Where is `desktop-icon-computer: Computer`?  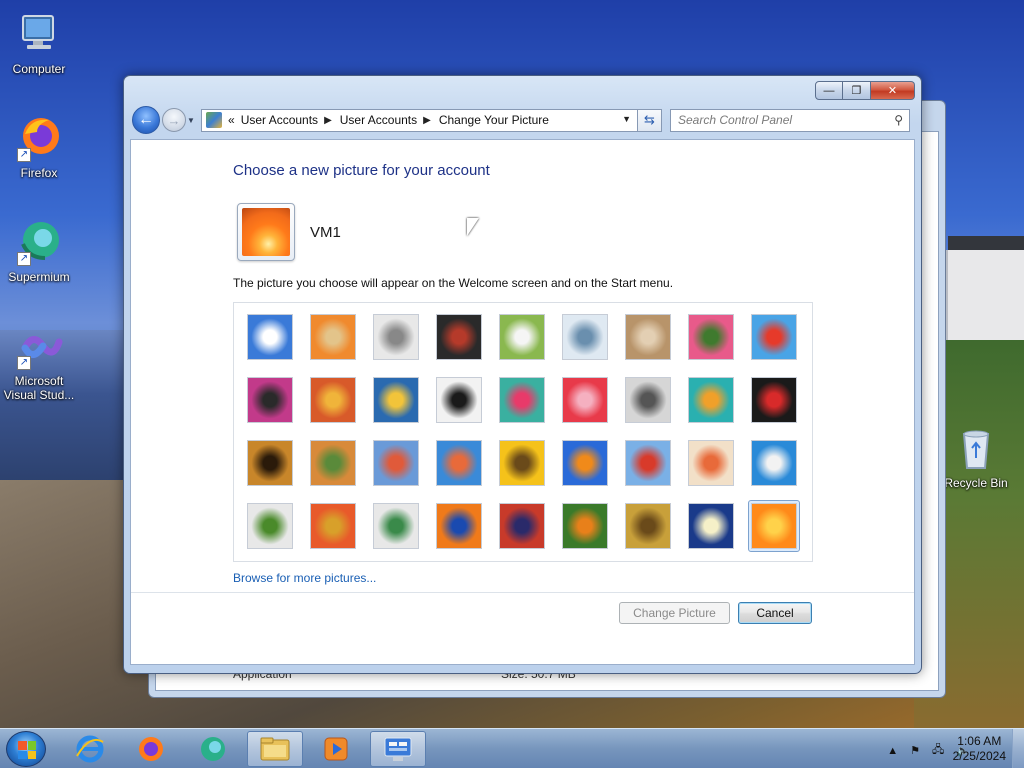
desktop-icon-computer: Computer is located at coordinates (39, 43).